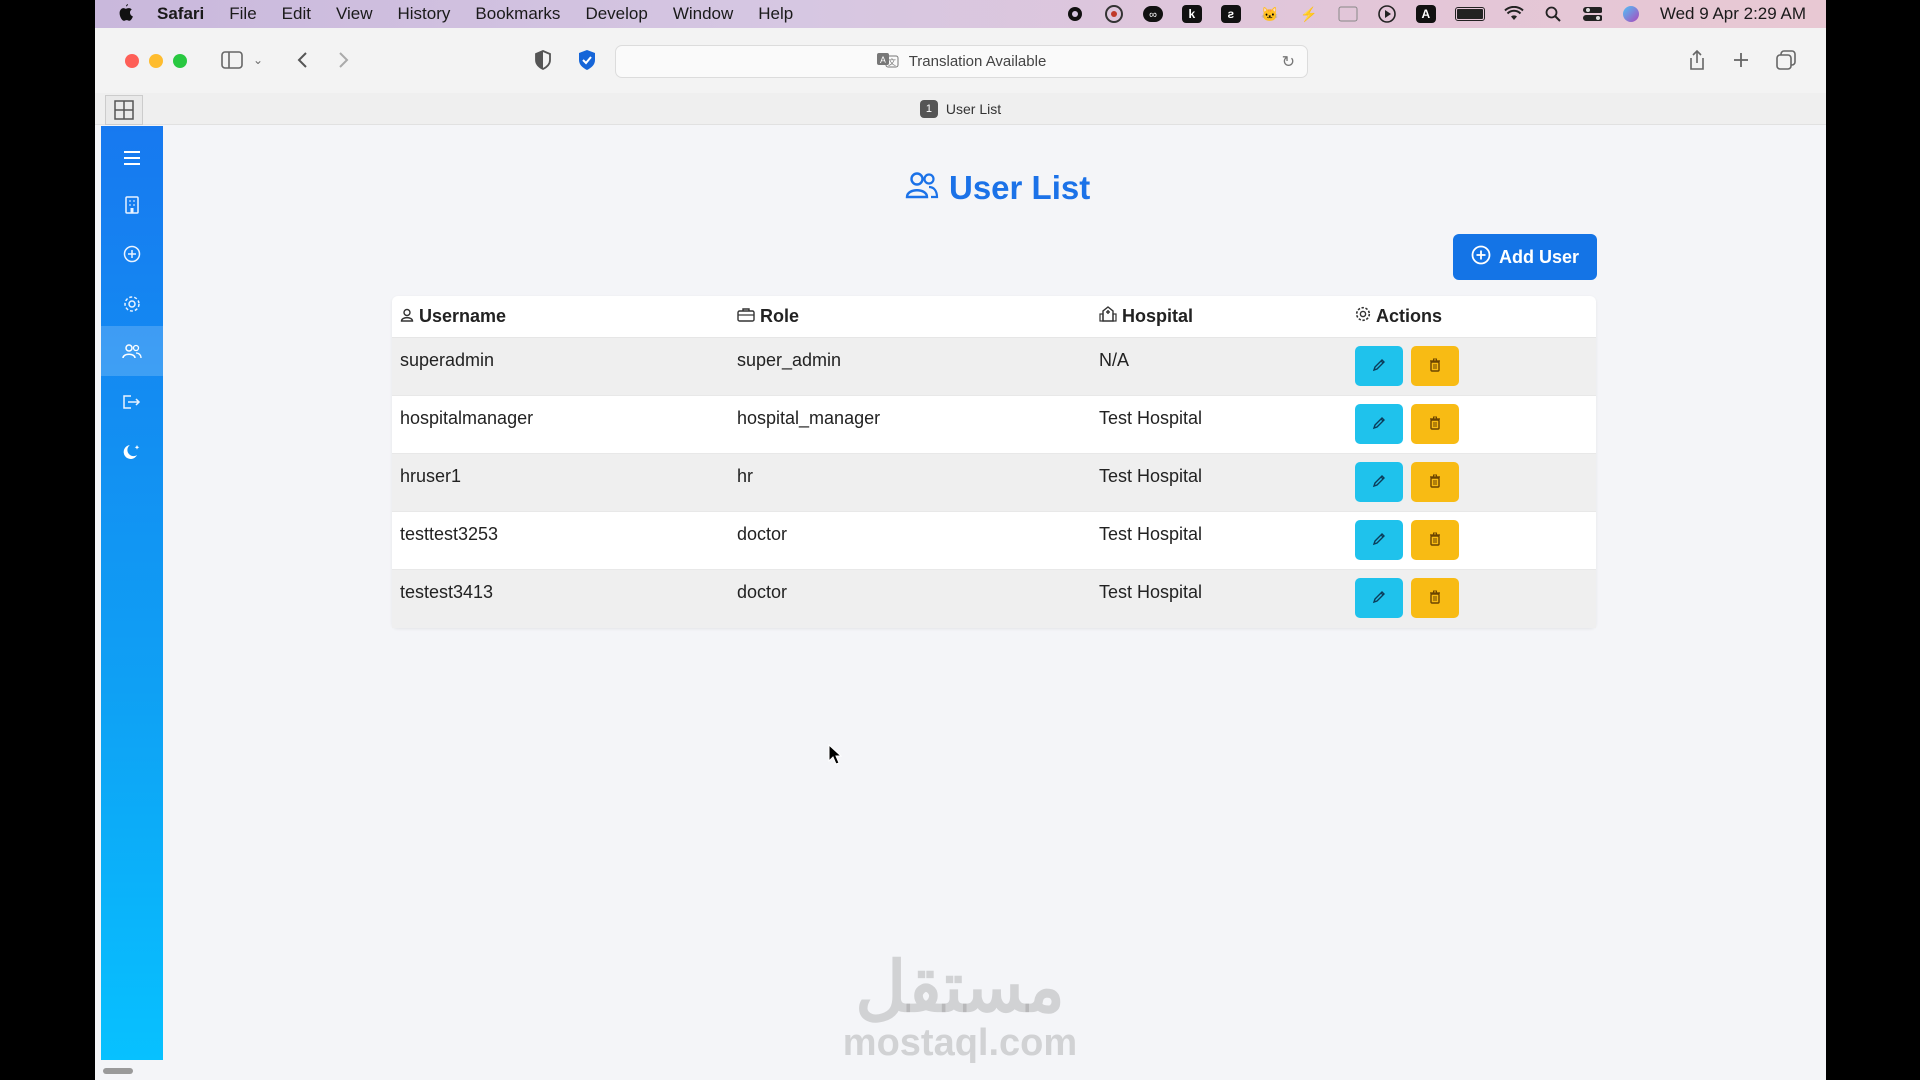  I want to click on record-icon, so click(1075, 14).